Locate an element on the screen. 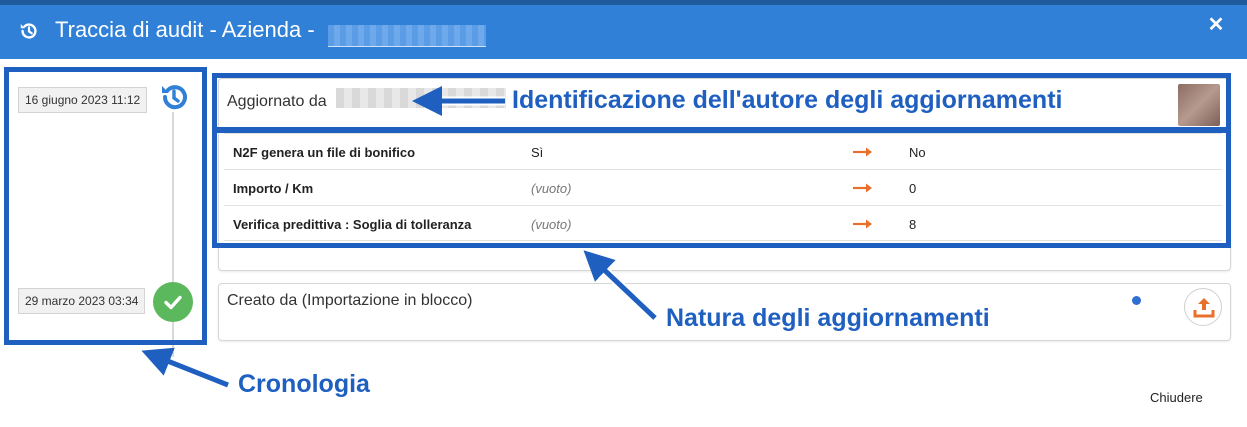 The width and height of the screenshot is (1247, 427). avatar is located at coordinates (1199, 105).